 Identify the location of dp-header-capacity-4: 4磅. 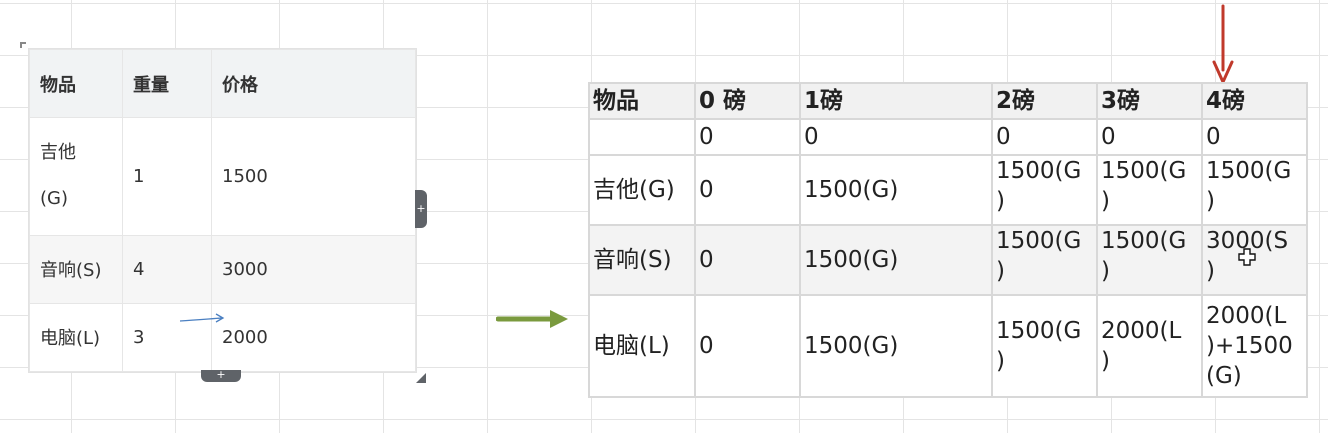
(1254, 101).